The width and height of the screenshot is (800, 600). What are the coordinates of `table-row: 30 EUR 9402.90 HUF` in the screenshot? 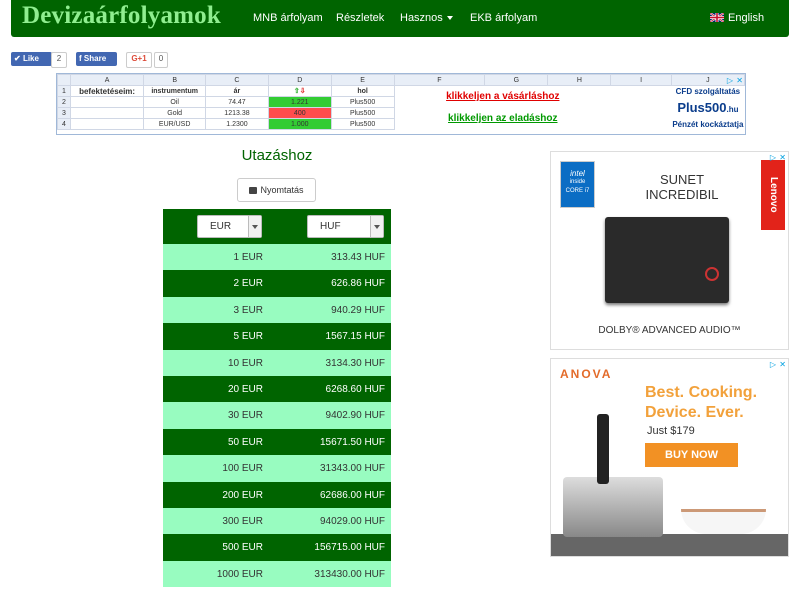 It's located at (277, 415).